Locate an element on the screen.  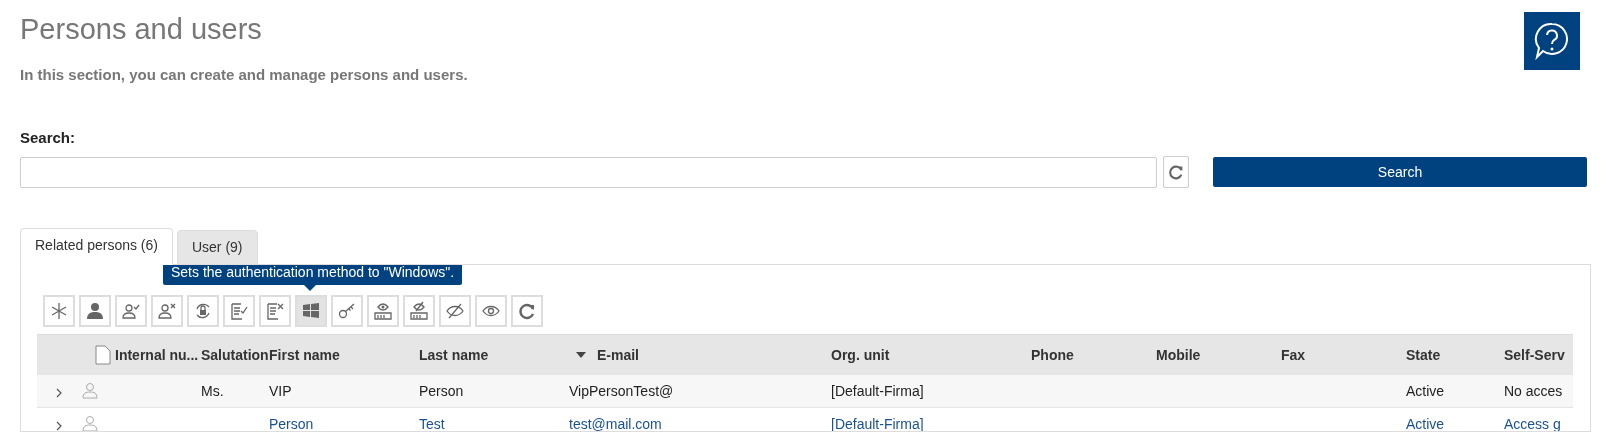
person-cross-icon is located at coordinates (167, 311).